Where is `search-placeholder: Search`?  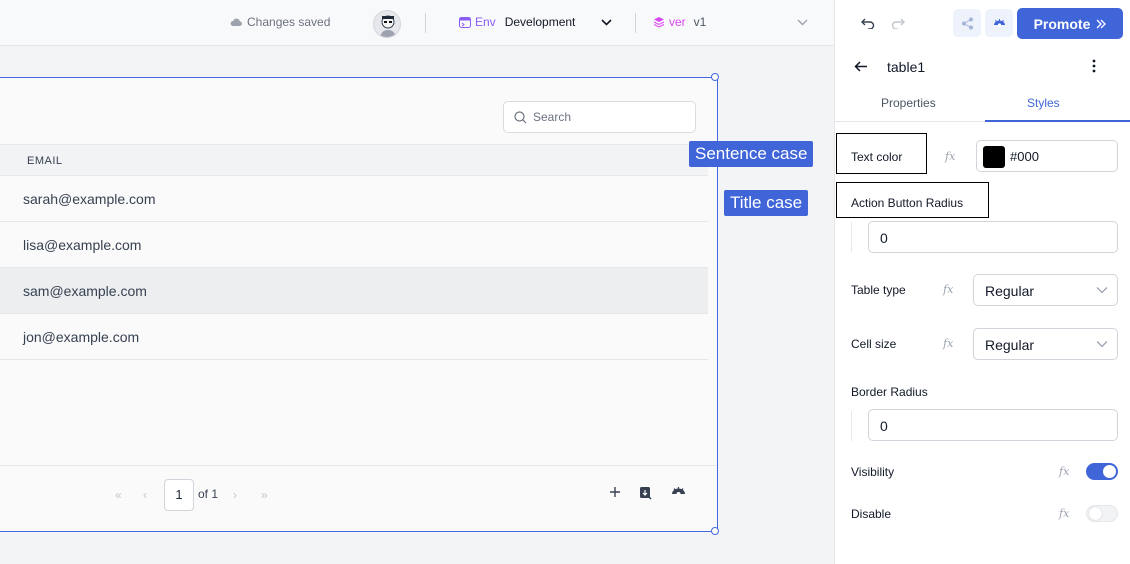
search-placeholder: Search is located at coordinates (552, 117).